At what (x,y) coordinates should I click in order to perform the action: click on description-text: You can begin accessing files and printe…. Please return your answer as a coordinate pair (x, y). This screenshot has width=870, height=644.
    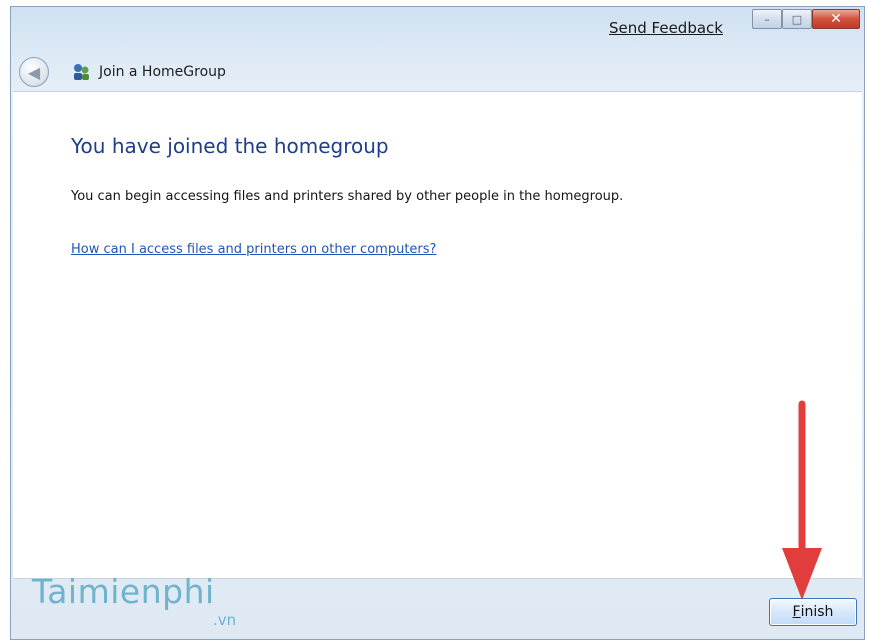
    Looking at the image, I should click on (347, 196).